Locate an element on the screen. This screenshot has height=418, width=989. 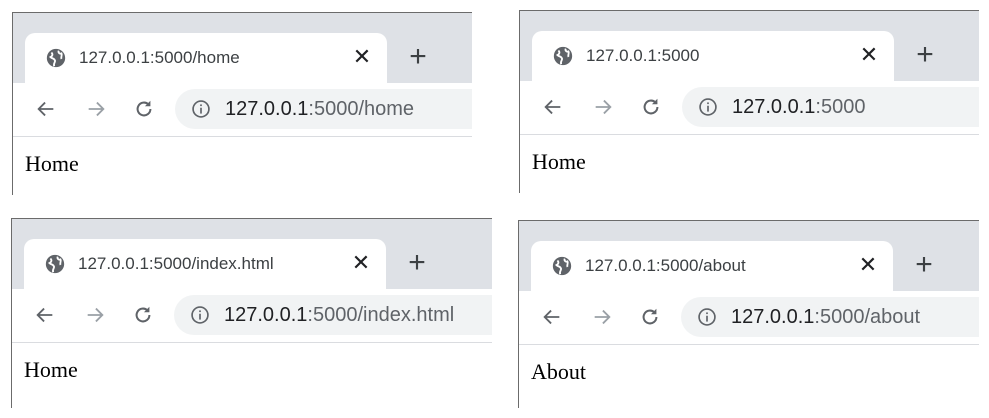
browser-tab: 127.0.0.1:5000/about ✕ is located at coordinates (712, 267).